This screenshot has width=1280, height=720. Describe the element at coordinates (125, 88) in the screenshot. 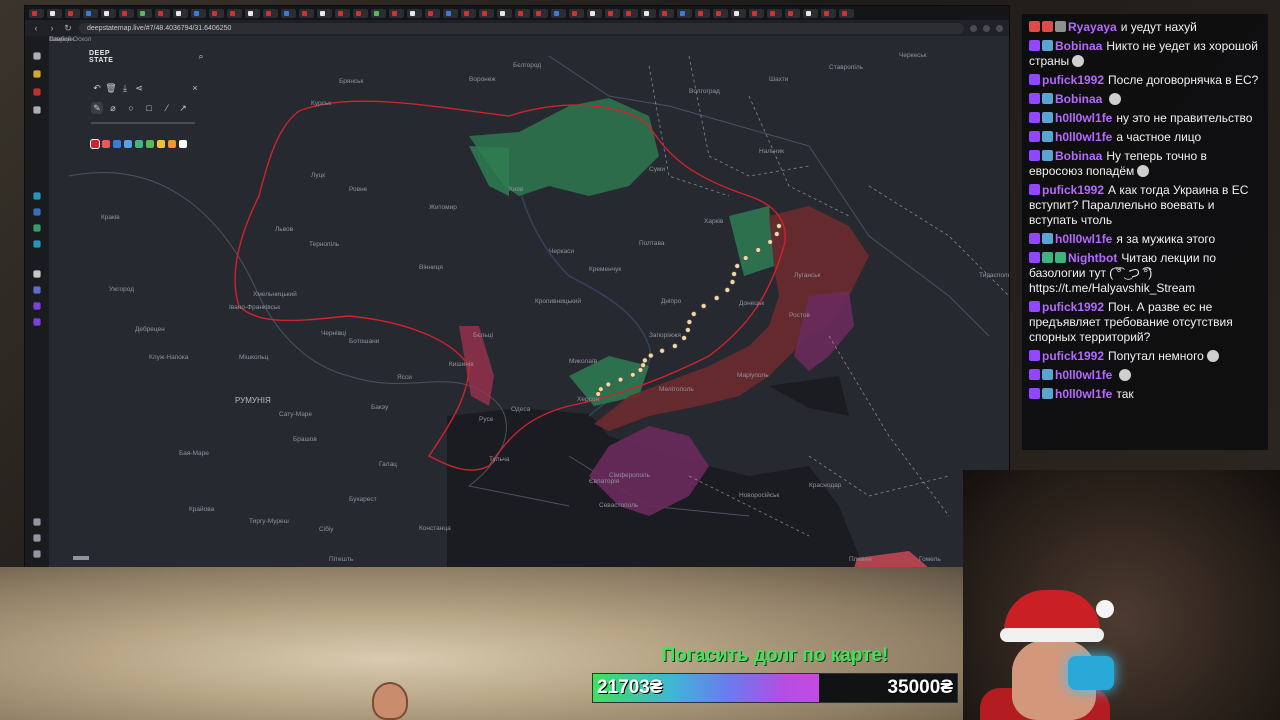

I see `download-icon: ⤓` at that location.